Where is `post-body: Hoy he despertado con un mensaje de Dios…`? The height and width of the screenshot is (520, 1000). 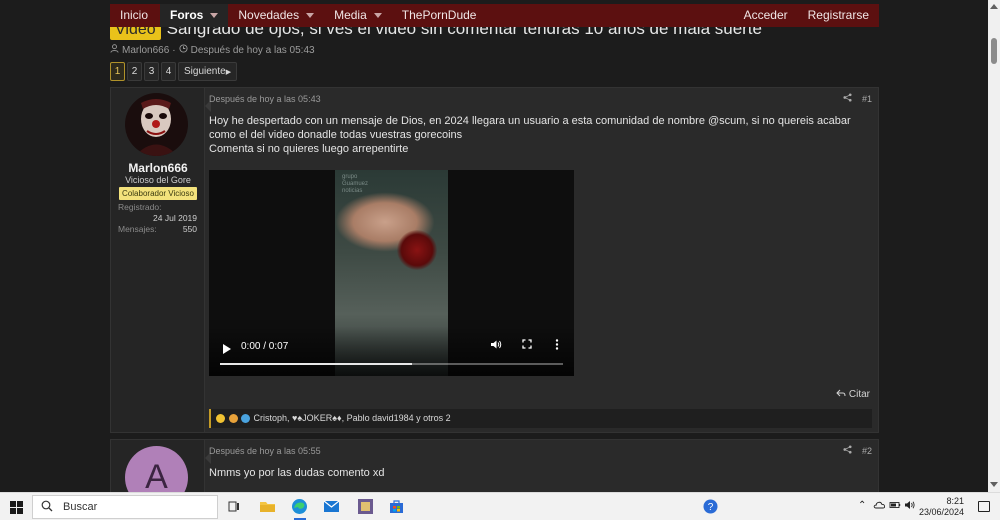 post-body: Hoy he despertado con un mensaje de Dios… is located at coordinates (539, 135).